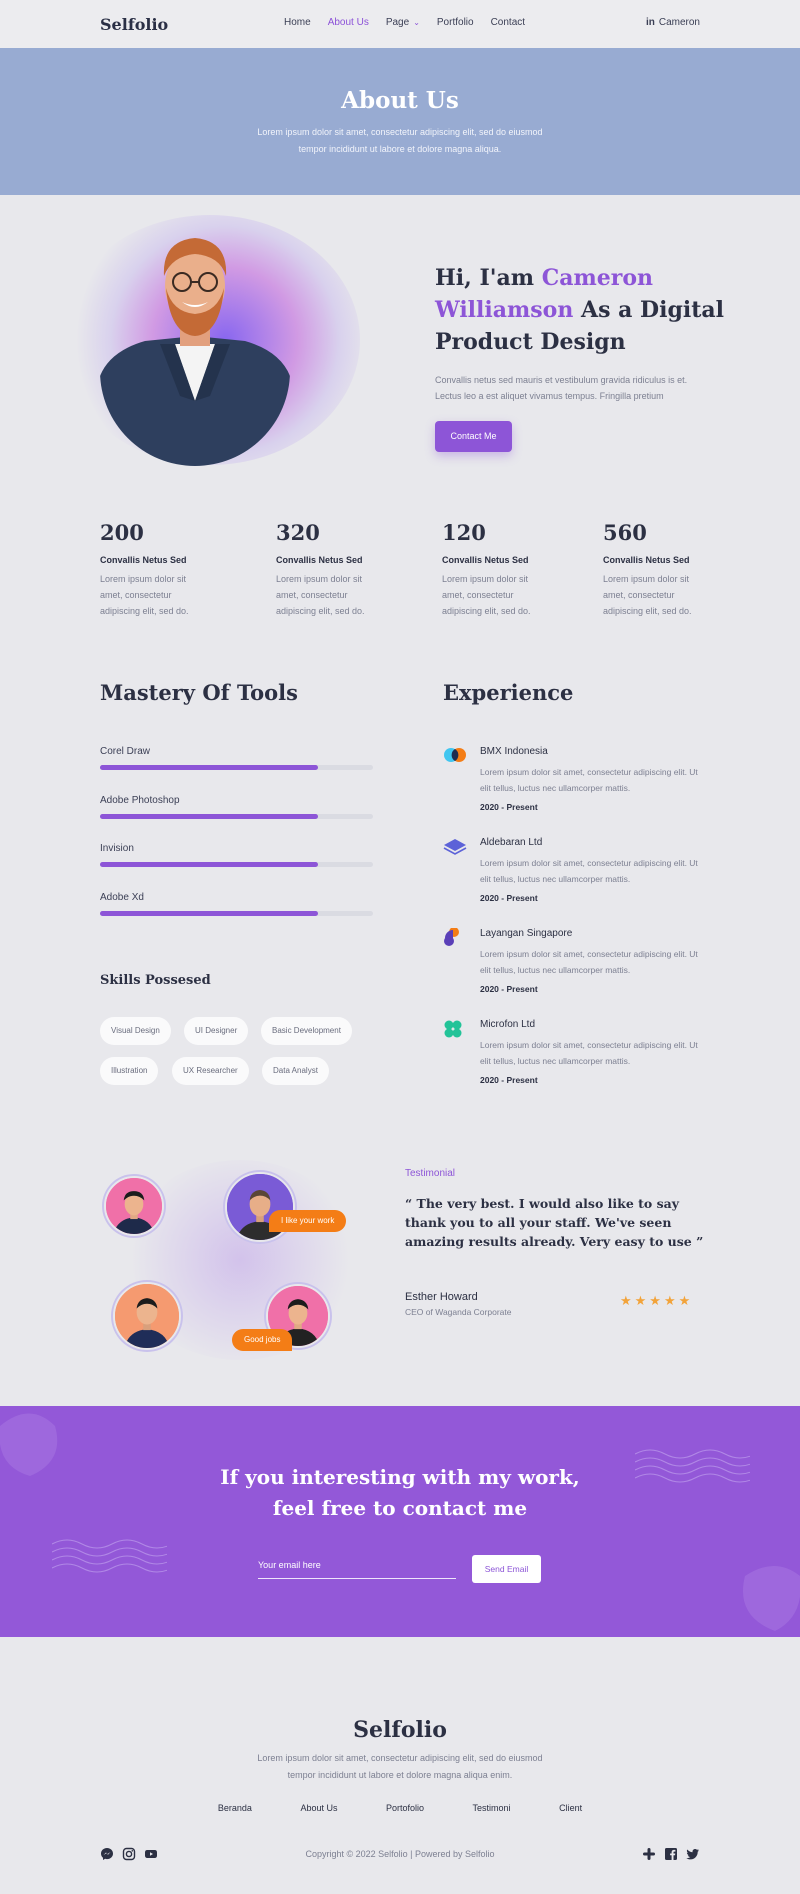 The image size is (800, 1894). What do you see at coordinates (405, 1808) in the screenshot?
I see `footer-link-portofolio: Portofolio` at bounding box center [405, 1808].